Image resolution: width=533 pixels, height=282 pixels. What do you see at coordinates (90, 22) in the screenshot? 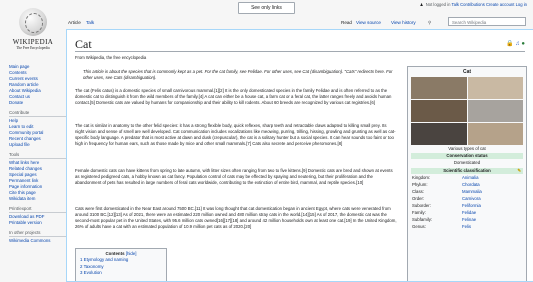
I see `tab-talk: Talk` at bounding box center [90, 22].